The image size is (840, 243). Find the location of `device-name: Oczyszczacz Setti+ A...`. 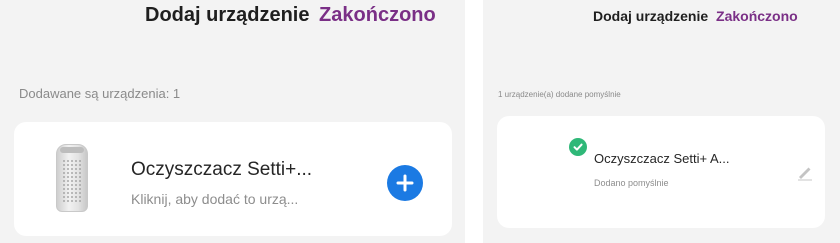

device-name: Oczyszczacz Setti+ A... is located at coordinates (662, 158).